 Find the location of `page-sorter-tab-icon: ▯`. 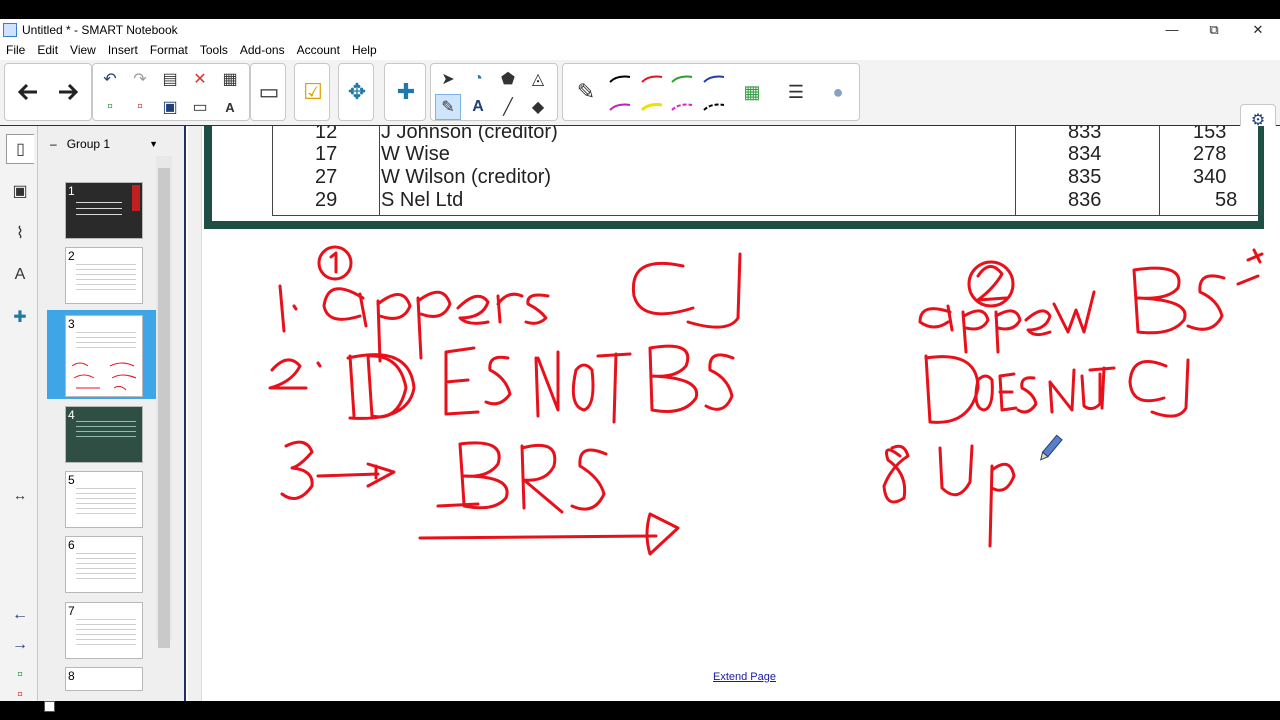

page-sorter-tab-icon: ▯ is located at coordinates (20, 149).